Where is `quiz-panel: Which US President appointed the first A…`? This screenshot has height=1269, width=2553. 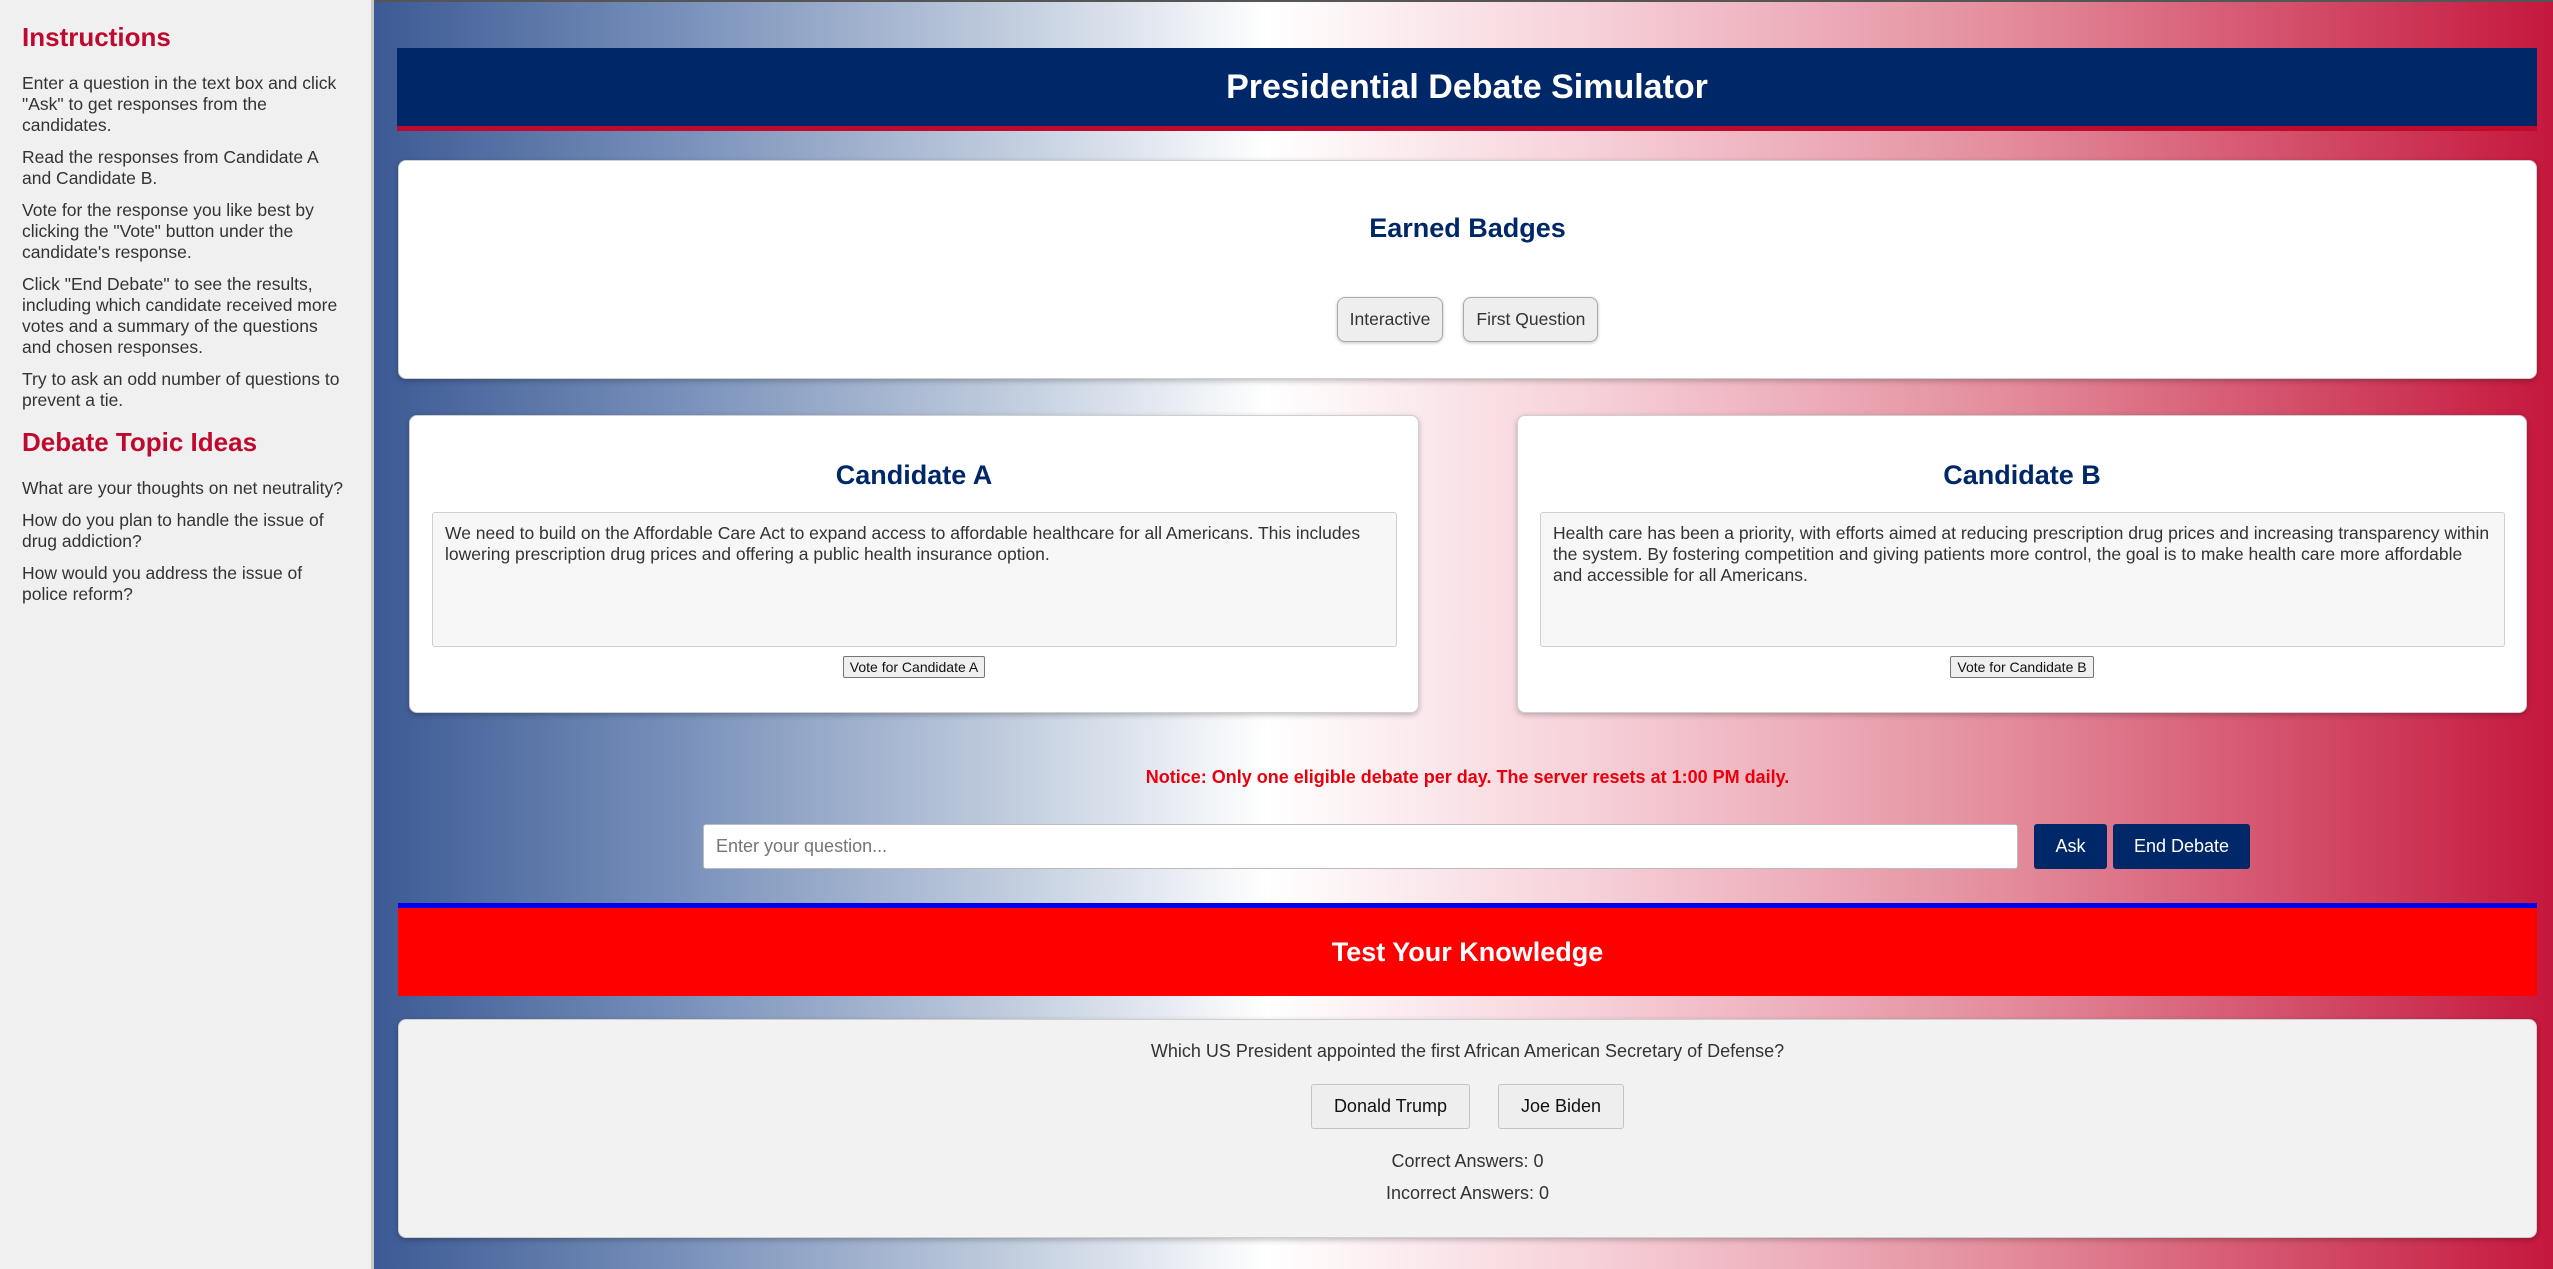
quiz-panel: Which US President appointed the first A… is located at coordinates (1467, 1128).